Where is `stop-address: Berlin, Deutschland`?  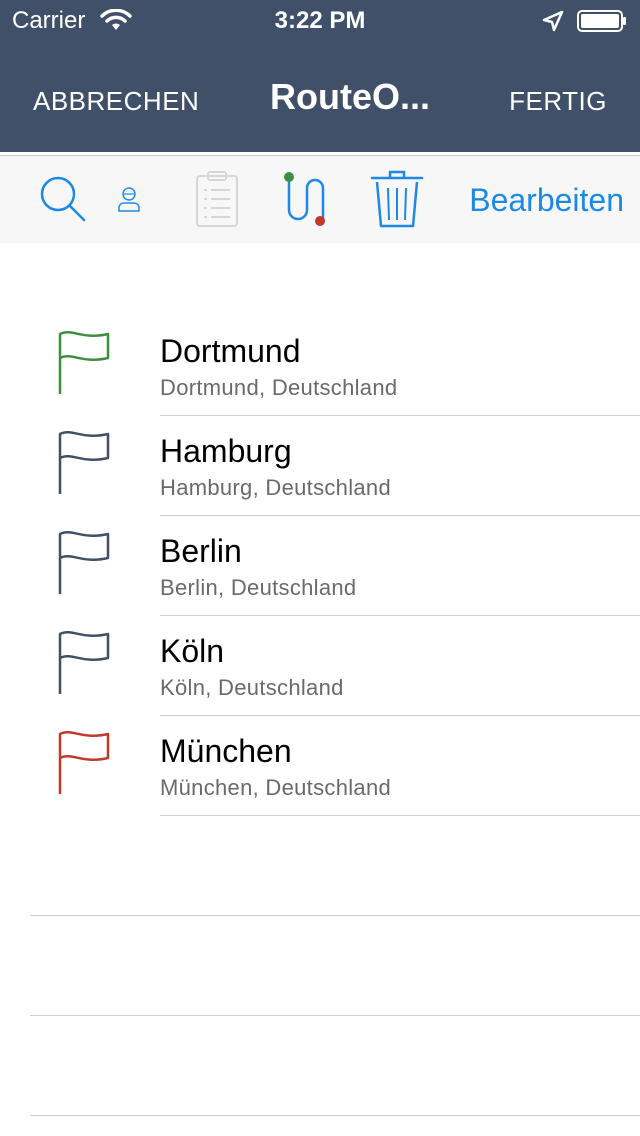 stop-address: Berlin, Deutschland is located at coordinates (258, 587).